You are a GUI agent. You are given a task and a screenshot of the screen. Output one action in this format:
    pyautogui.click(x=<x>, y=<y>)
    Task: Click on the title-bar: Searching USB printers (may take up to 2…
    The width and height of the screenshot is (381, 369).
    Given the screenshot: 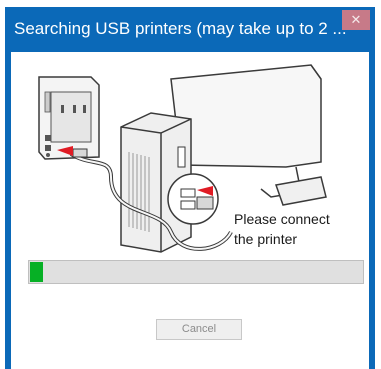 What is the action you would take?
    pyautogui.click(x=190, y=29)
    